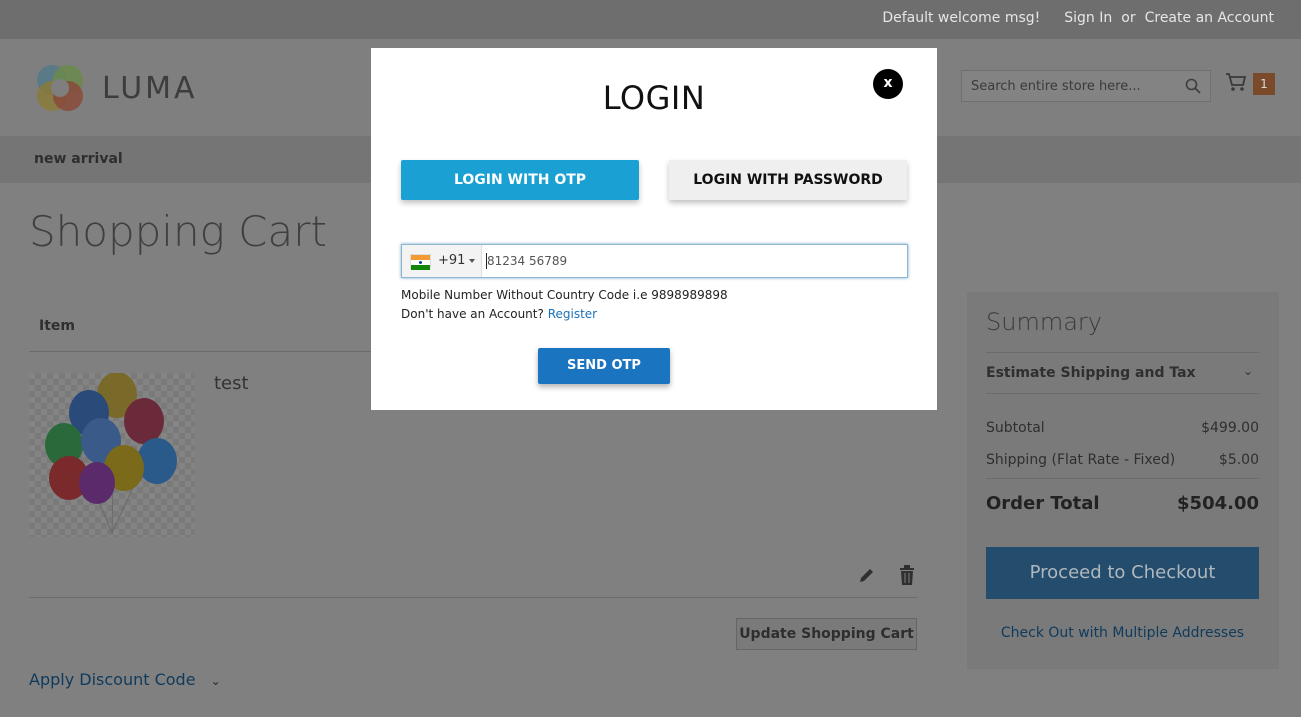  Describe the element at coordinates (78, 159) in the screenshot. I see `nav-item-new-arrival: new arrival` at that location.